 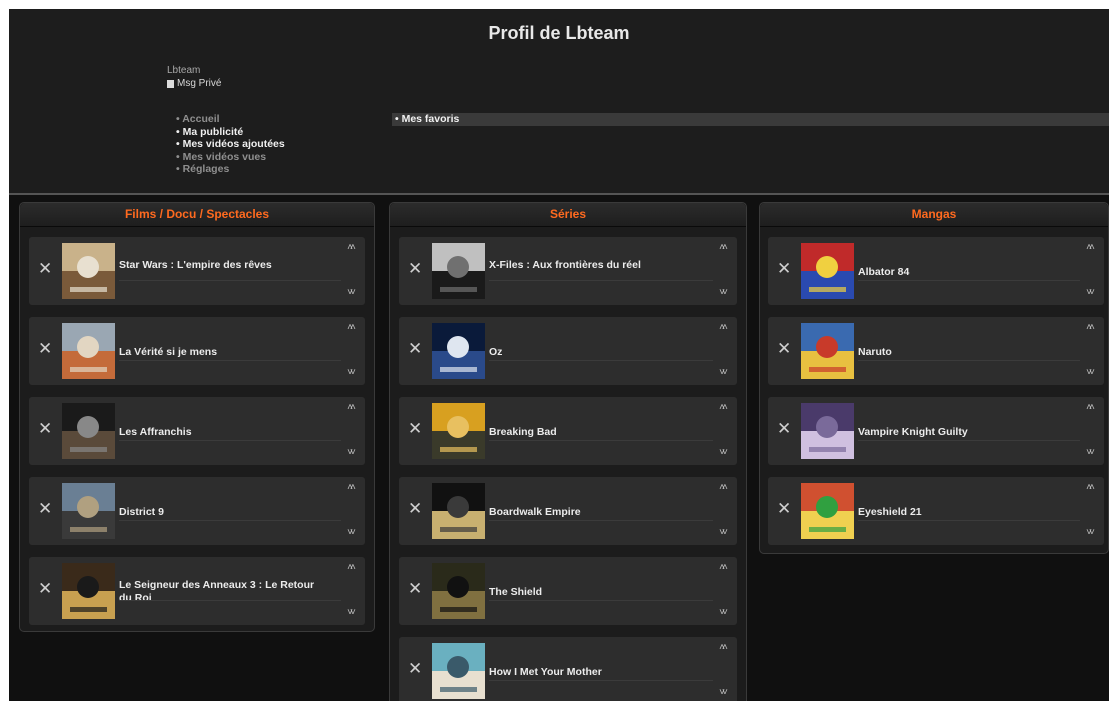 What do you see at coordinates (230, 132) in the screenshot?
I see `nav-item-ma-publicite: • Ma publicité` at bounding box center [230, 132].